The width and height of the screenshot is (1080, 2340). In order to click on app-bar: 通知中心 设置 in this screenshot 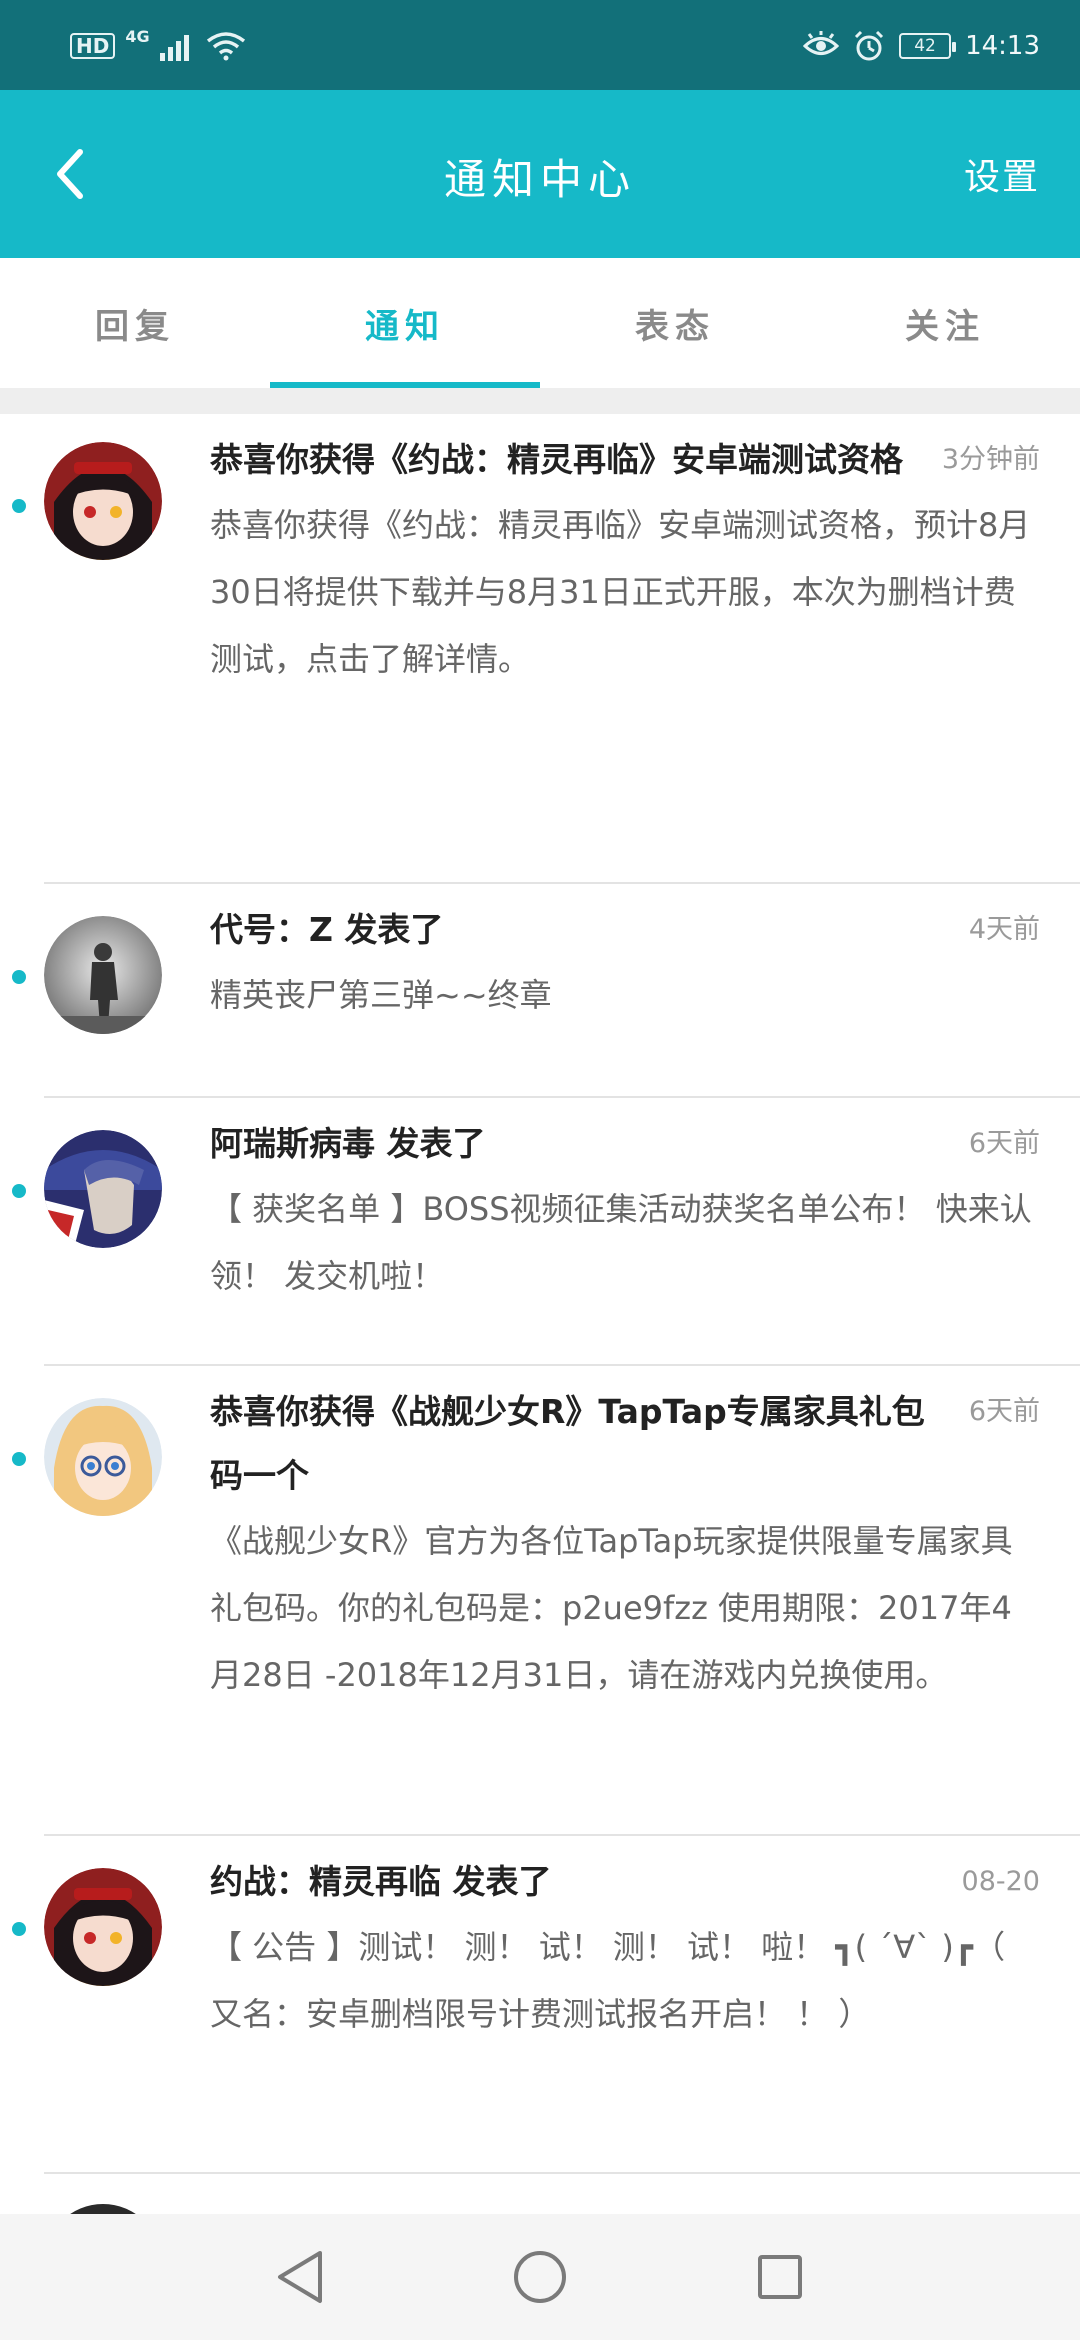, I will do `click(540, 174)`.